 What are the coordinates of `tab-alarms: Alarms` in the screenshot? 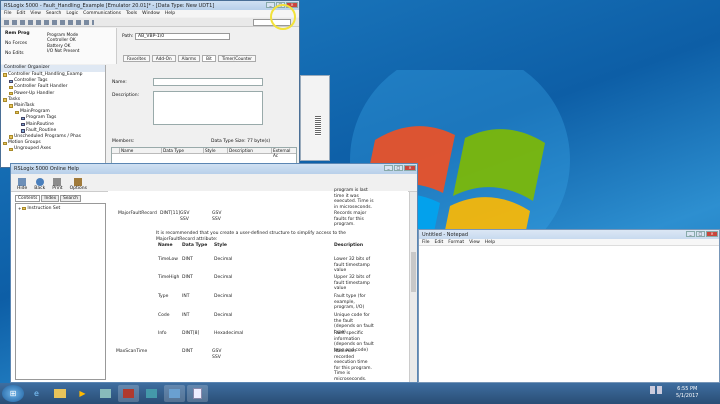 It's located at (189, 58).